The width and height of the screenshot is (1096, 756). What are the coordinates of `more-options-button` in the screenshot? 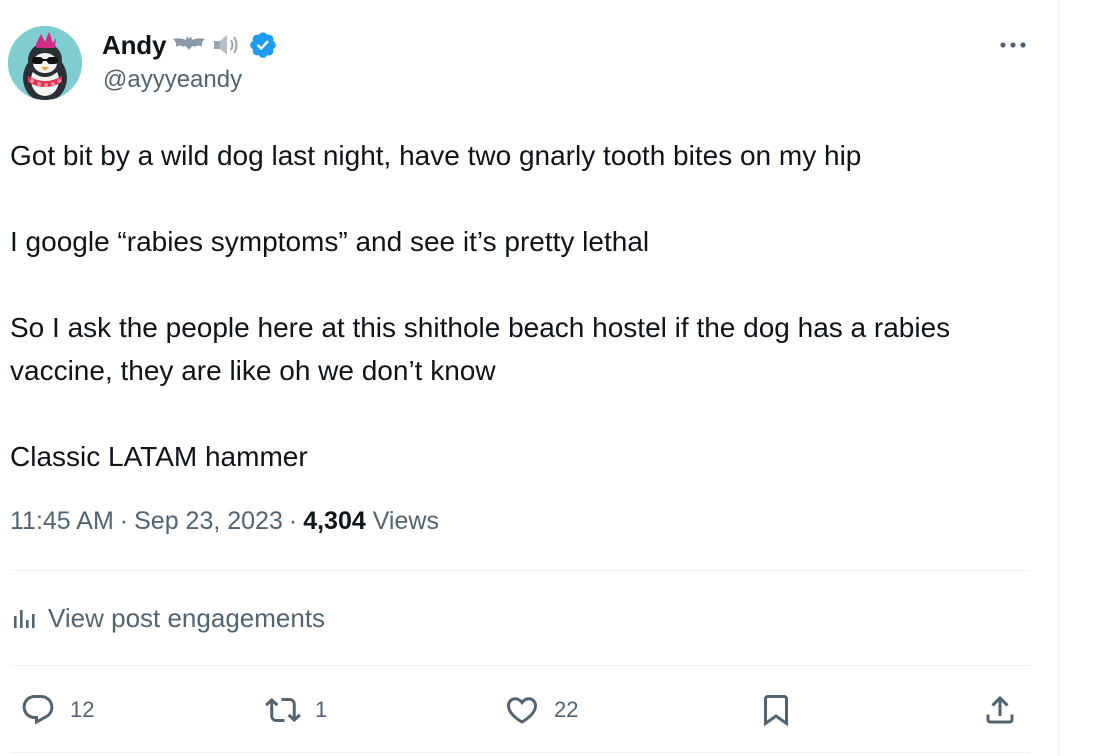 It's located at (1013, 45).